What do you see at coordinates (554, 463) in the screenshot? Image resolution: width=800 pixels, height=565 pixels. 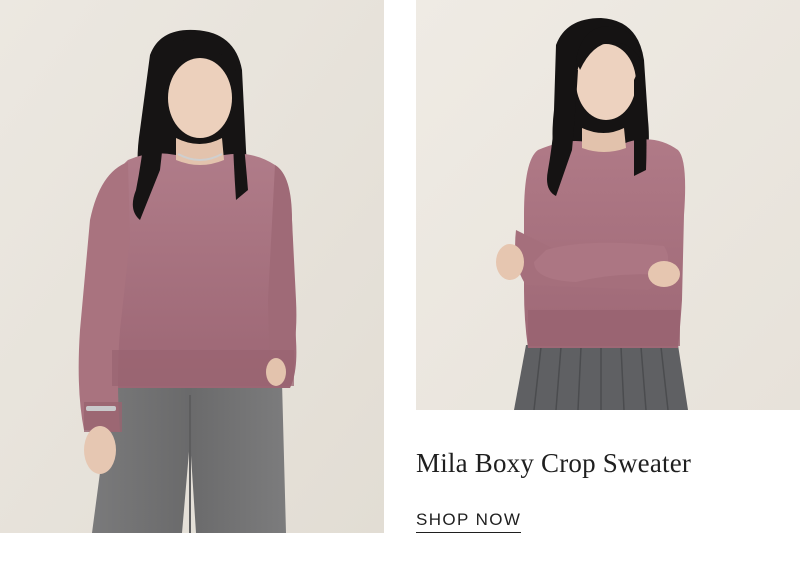 I see `product-title: Mila Boxy Crop Sweater` at bounding box center [554, 463].